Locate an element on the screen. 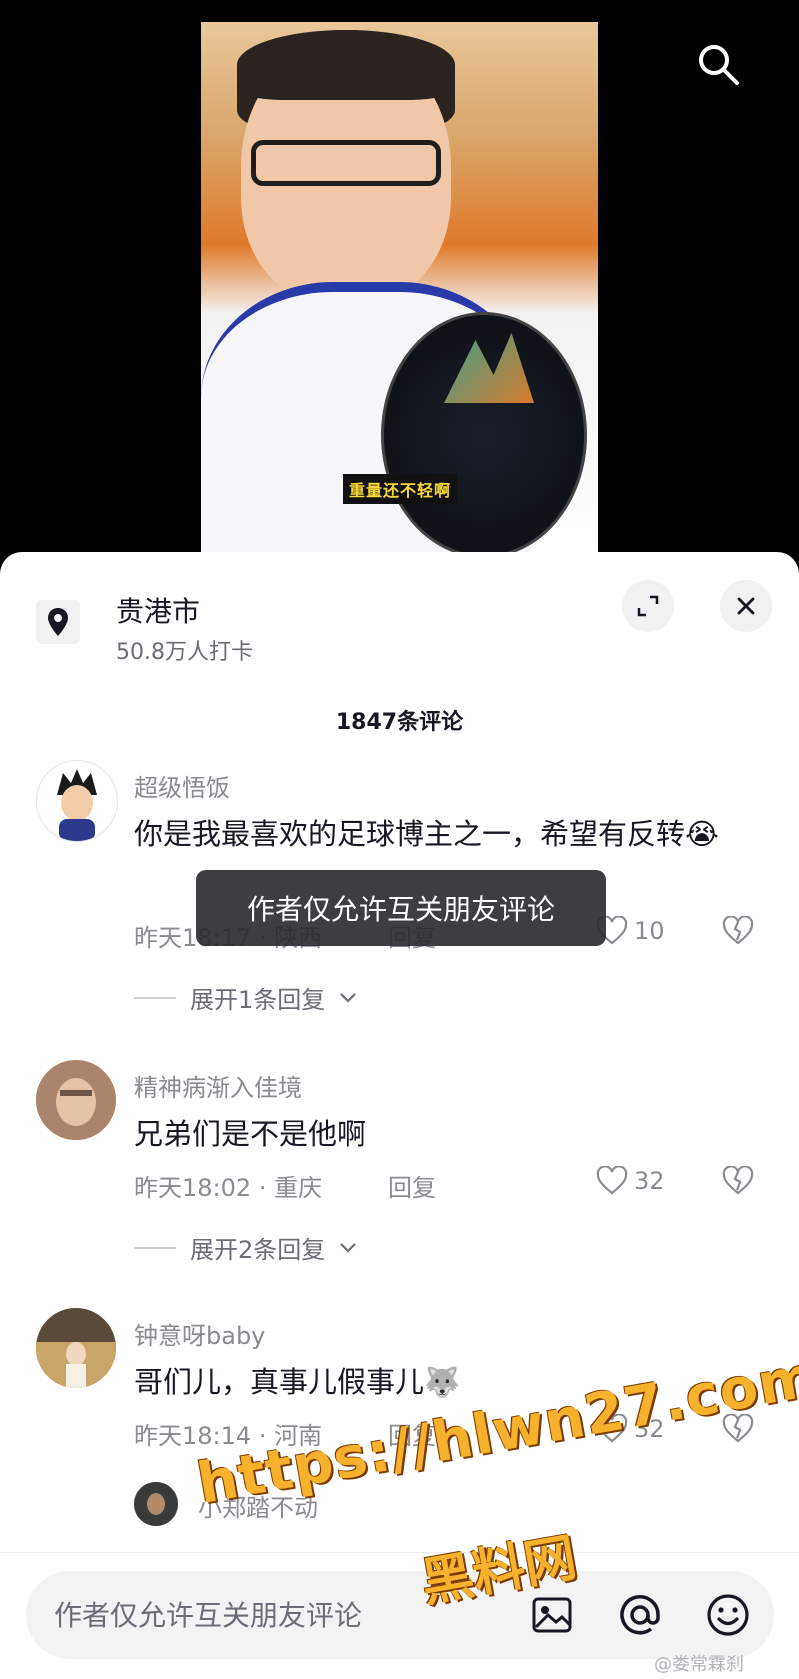 Image resolution: width=799 pixels, height=1679 pixels. comment-text: 兄弟们是不是他啊 is located at coordinates (250, 1134).